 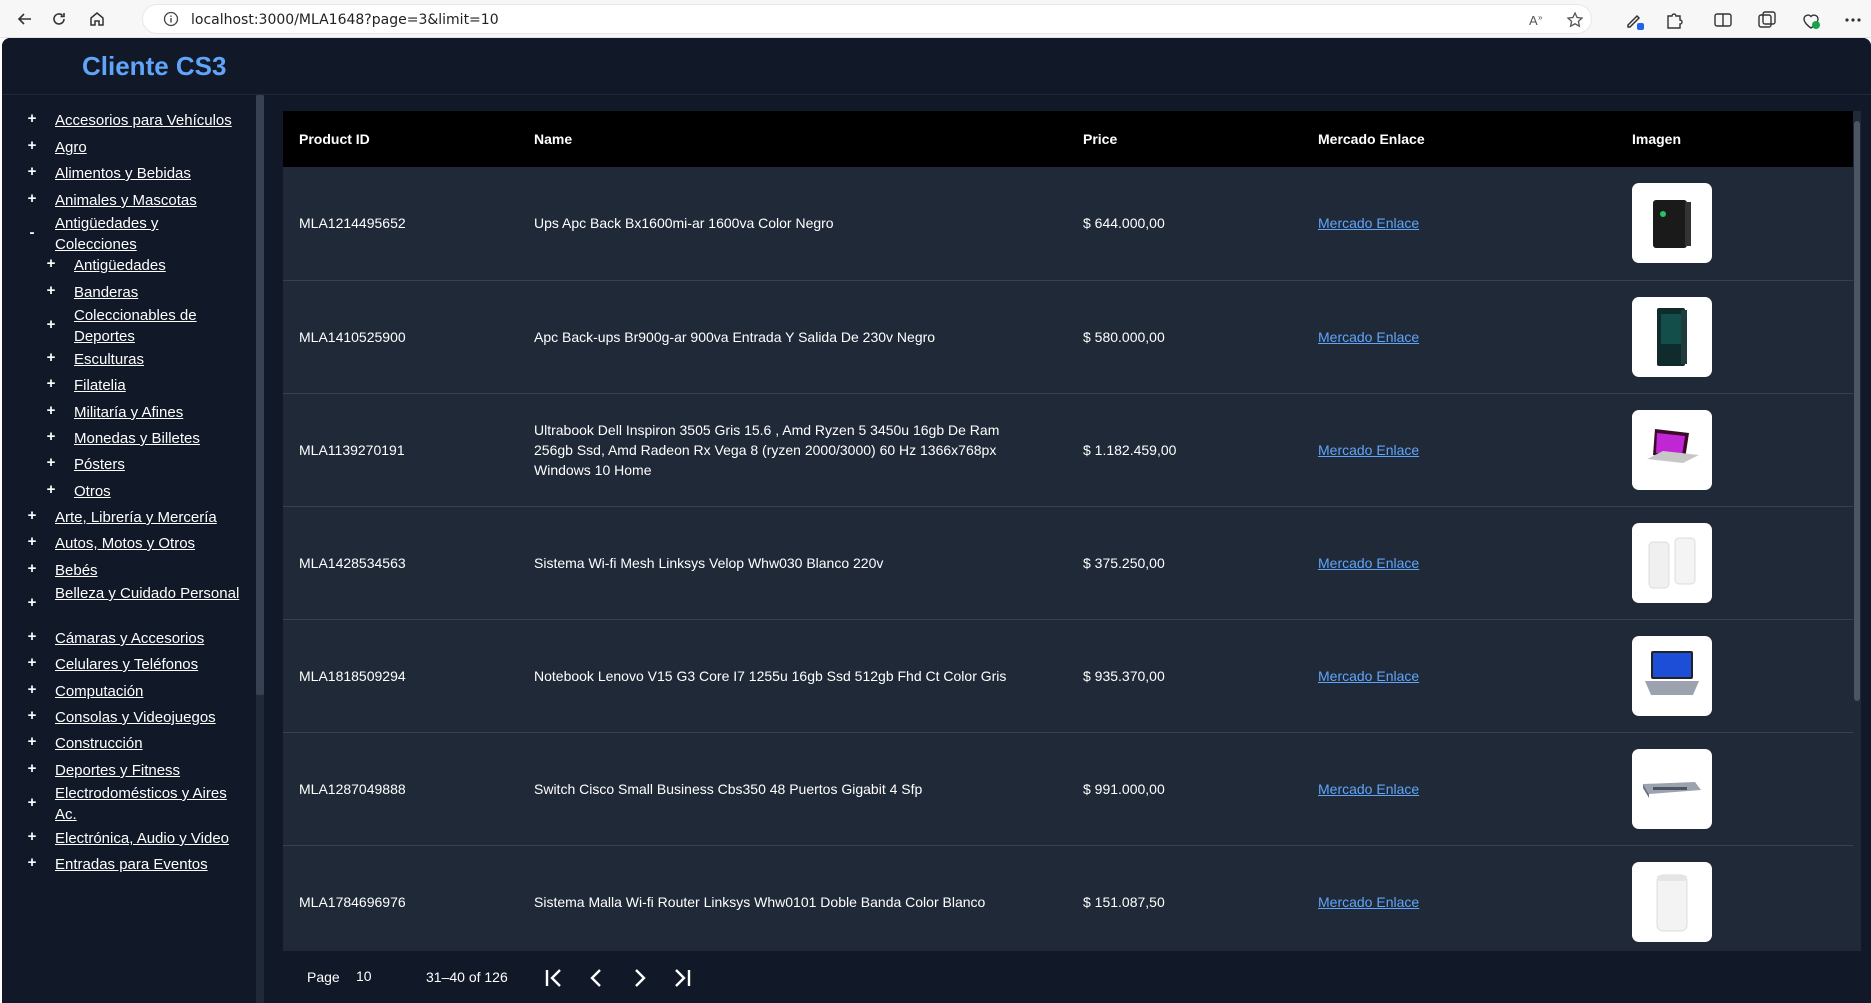 What do you see at coordinates (157, 412) in the screenshot?
I see `sidebar-category-link: Militaría y Afines` at bounding box center [157, 412].